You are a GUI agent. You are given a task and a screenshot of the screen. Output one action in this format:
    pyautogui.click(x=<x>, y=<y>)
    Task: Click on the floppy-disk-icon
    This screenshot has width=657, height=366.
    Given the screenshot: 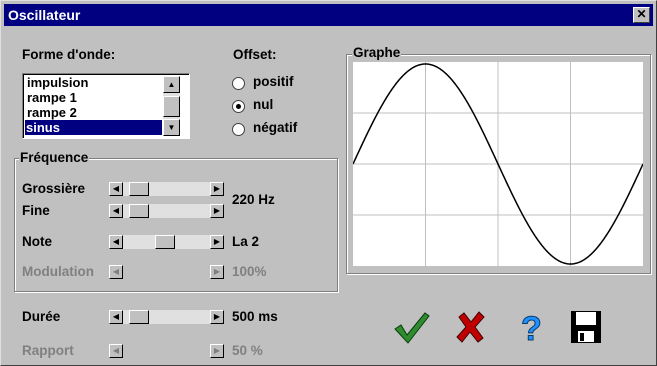 What is the action you would take?
    pyautogui.click(x=586, y=327)
    